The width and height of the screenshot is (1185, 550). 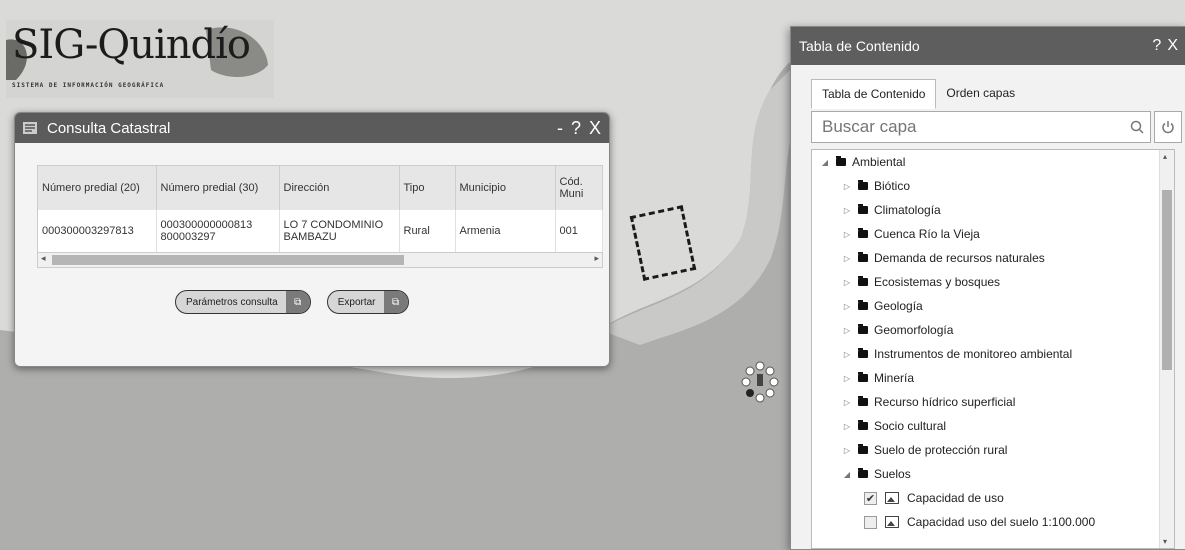 What do you see at coordinates (579, 188) in the screenshot?
I see `column-header: Cód. Muni` at bounding box center [579, 188].